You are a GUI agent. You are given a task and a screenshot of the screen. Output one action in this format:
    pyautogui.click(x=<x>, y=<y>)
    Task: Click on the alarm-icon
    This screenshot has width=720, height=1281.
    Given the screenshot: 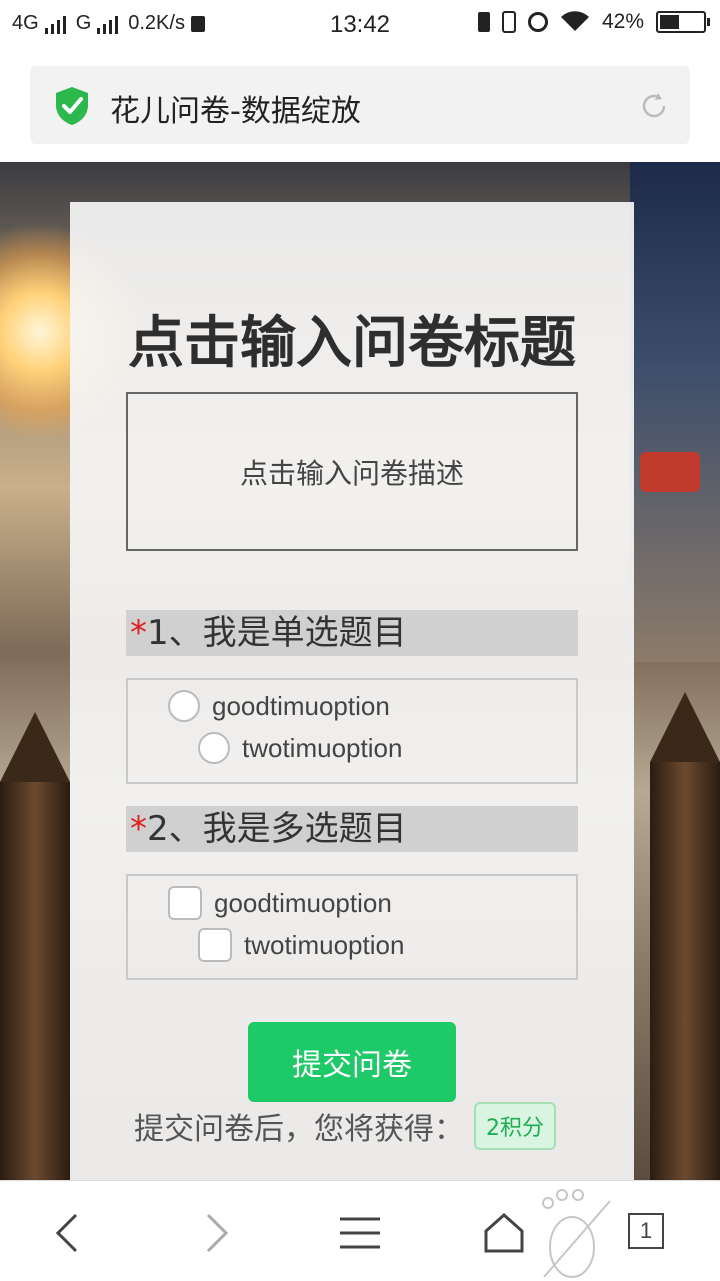 What is the action you would take?
    pyautogui.click(x=537, y=22)
    